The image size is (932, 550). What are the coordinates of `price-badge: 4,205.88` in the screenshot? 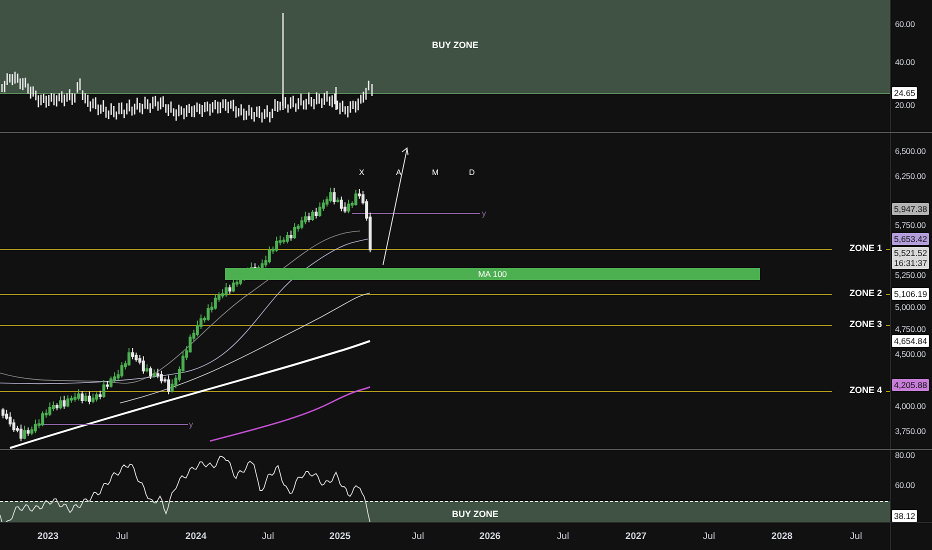 It's located at (911, 385).